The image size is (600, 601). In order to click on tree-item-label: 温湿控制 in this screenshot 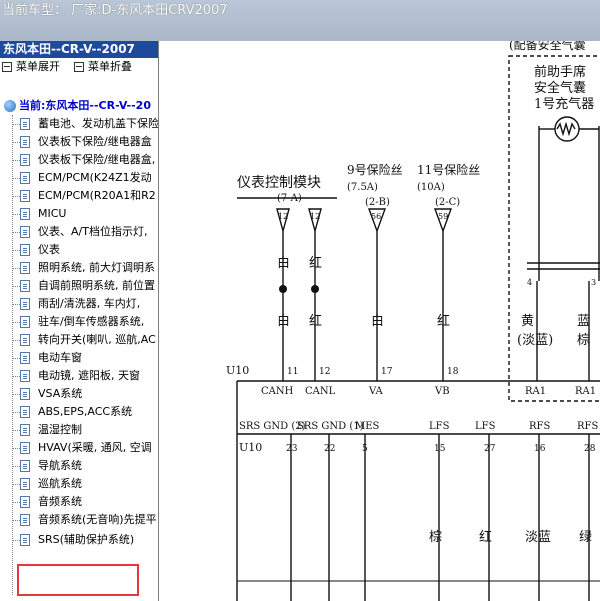, I will do `click(60, 429)`.